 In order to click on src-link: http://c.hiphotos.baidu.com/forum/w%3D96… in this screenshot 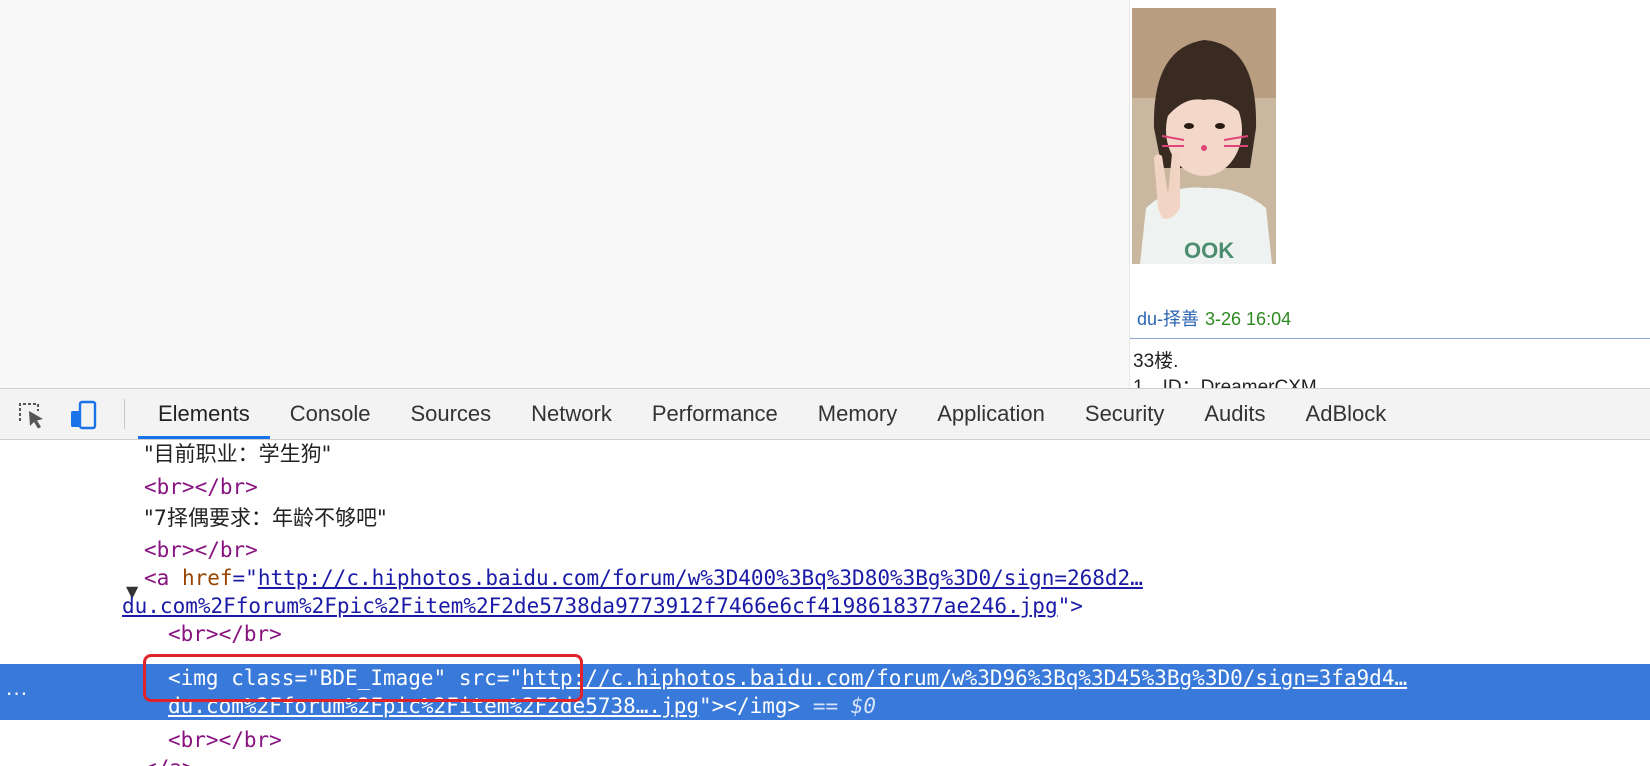, I will do `click(964, 678)`.